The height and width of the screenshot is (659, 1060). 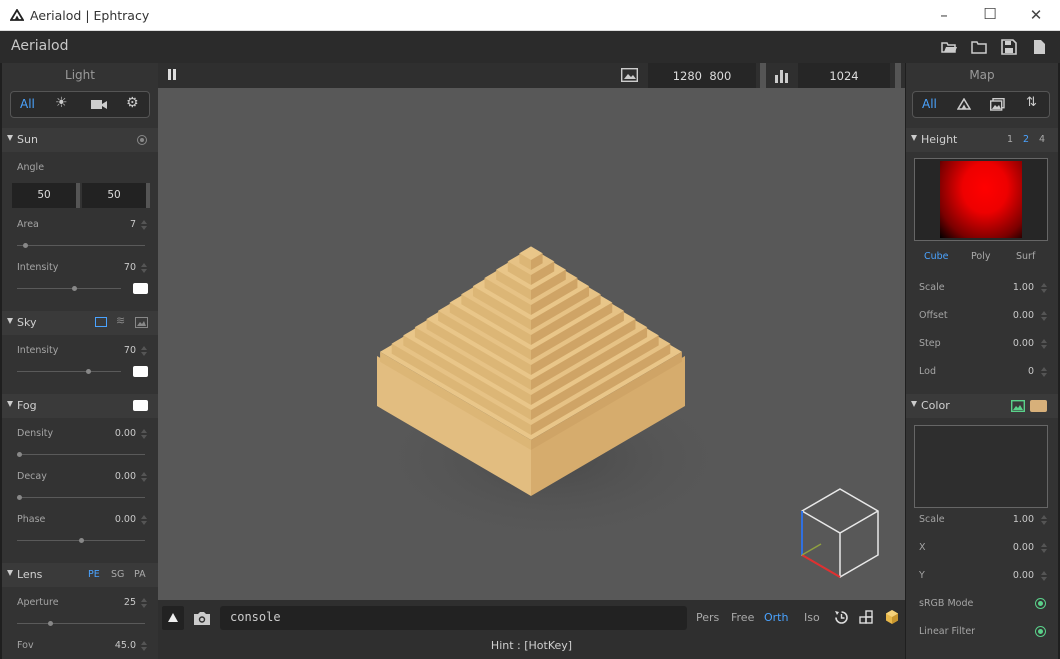 I want to click on sun-color-swatch, so click(x=140, y=288).